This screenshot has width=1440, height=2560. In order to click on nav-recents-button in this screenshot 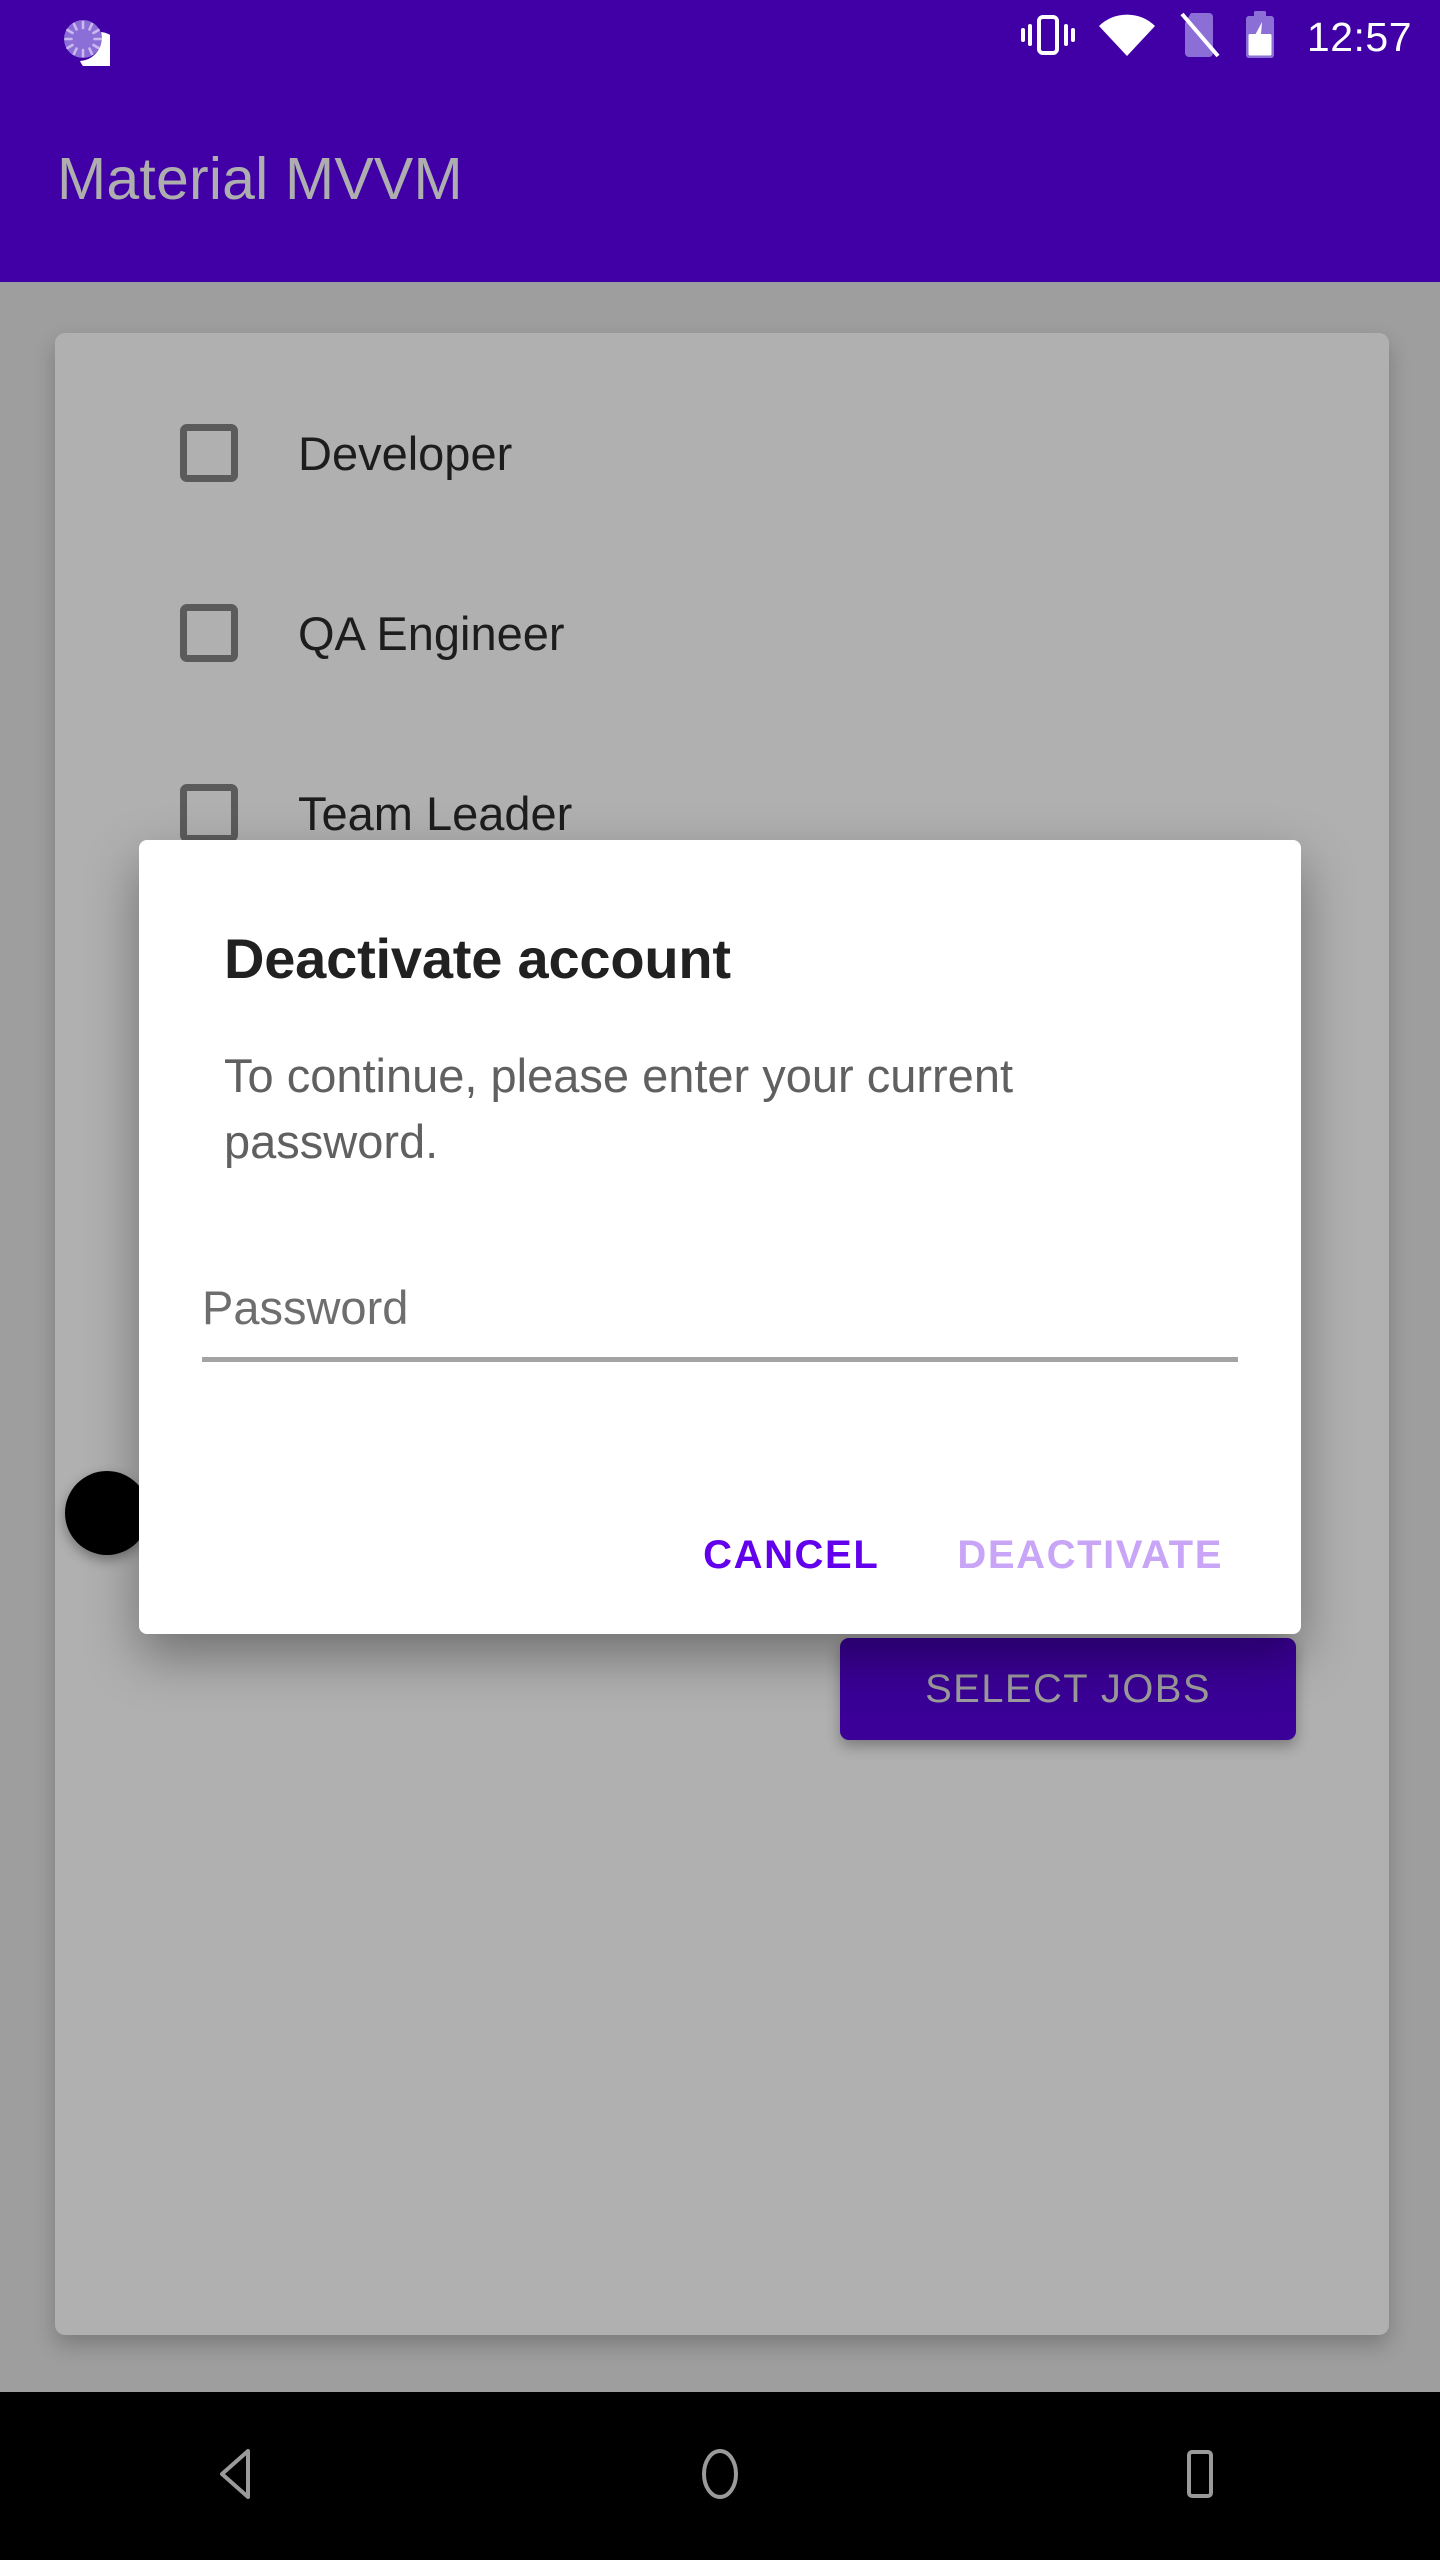, I will do `click(1200, 2476)`.